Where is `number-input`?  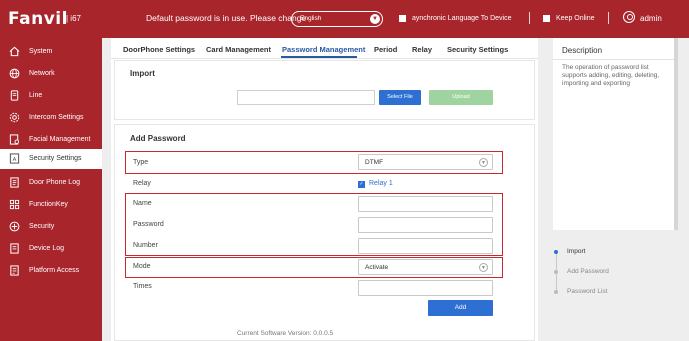 number-input is located at coordinates (425, 246).